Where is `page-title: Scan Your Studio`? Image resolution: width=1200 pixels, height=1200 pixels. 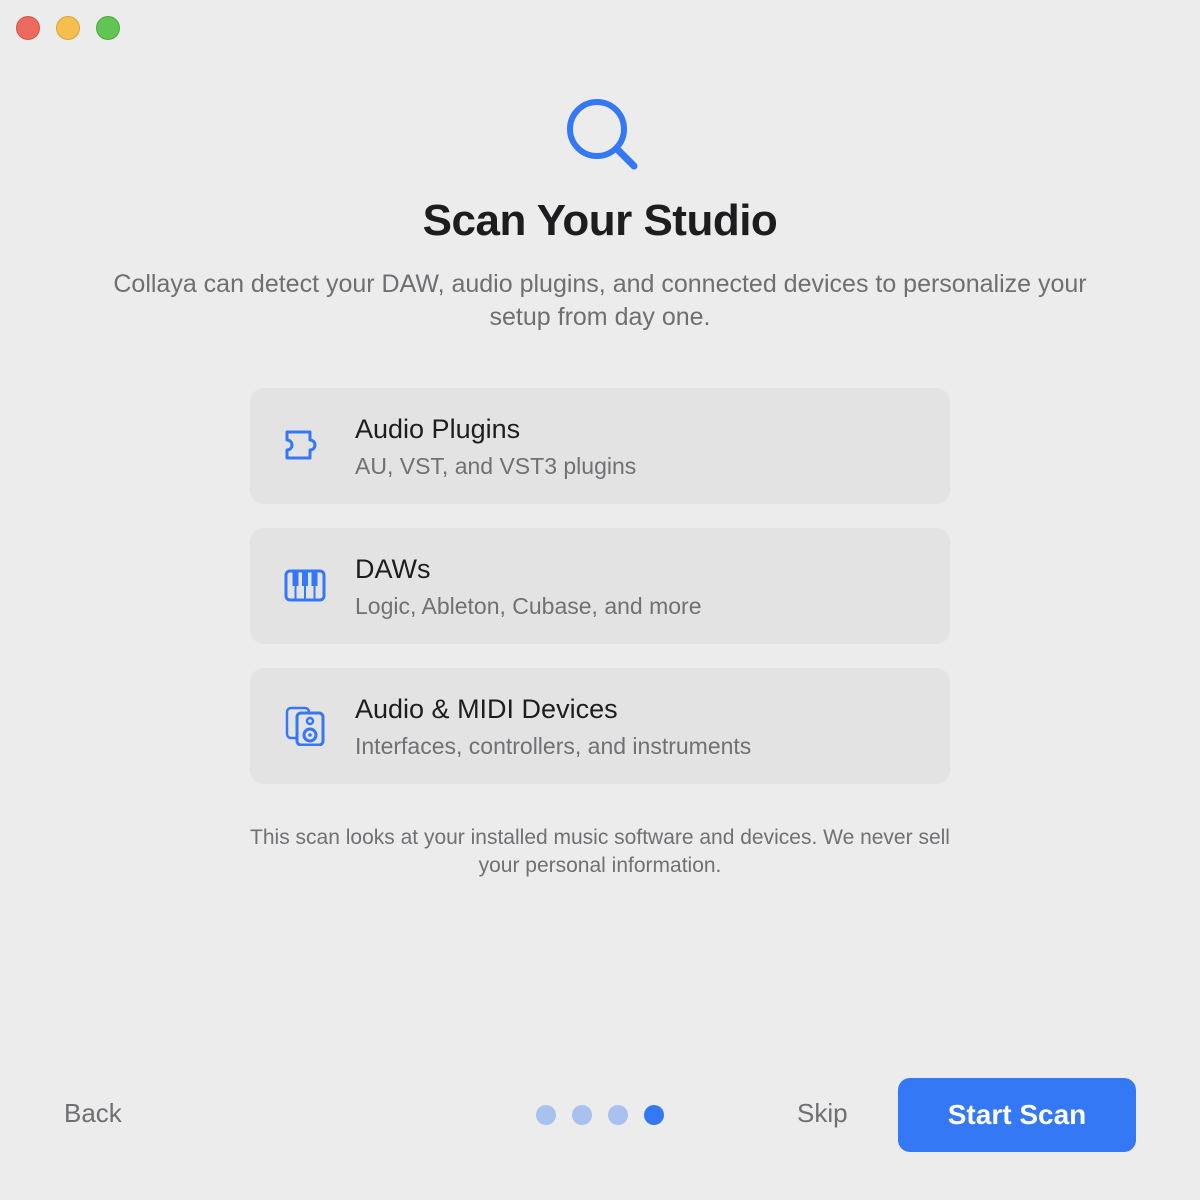 page-title: Scan Your Studio is located at coordinates (600, 220).